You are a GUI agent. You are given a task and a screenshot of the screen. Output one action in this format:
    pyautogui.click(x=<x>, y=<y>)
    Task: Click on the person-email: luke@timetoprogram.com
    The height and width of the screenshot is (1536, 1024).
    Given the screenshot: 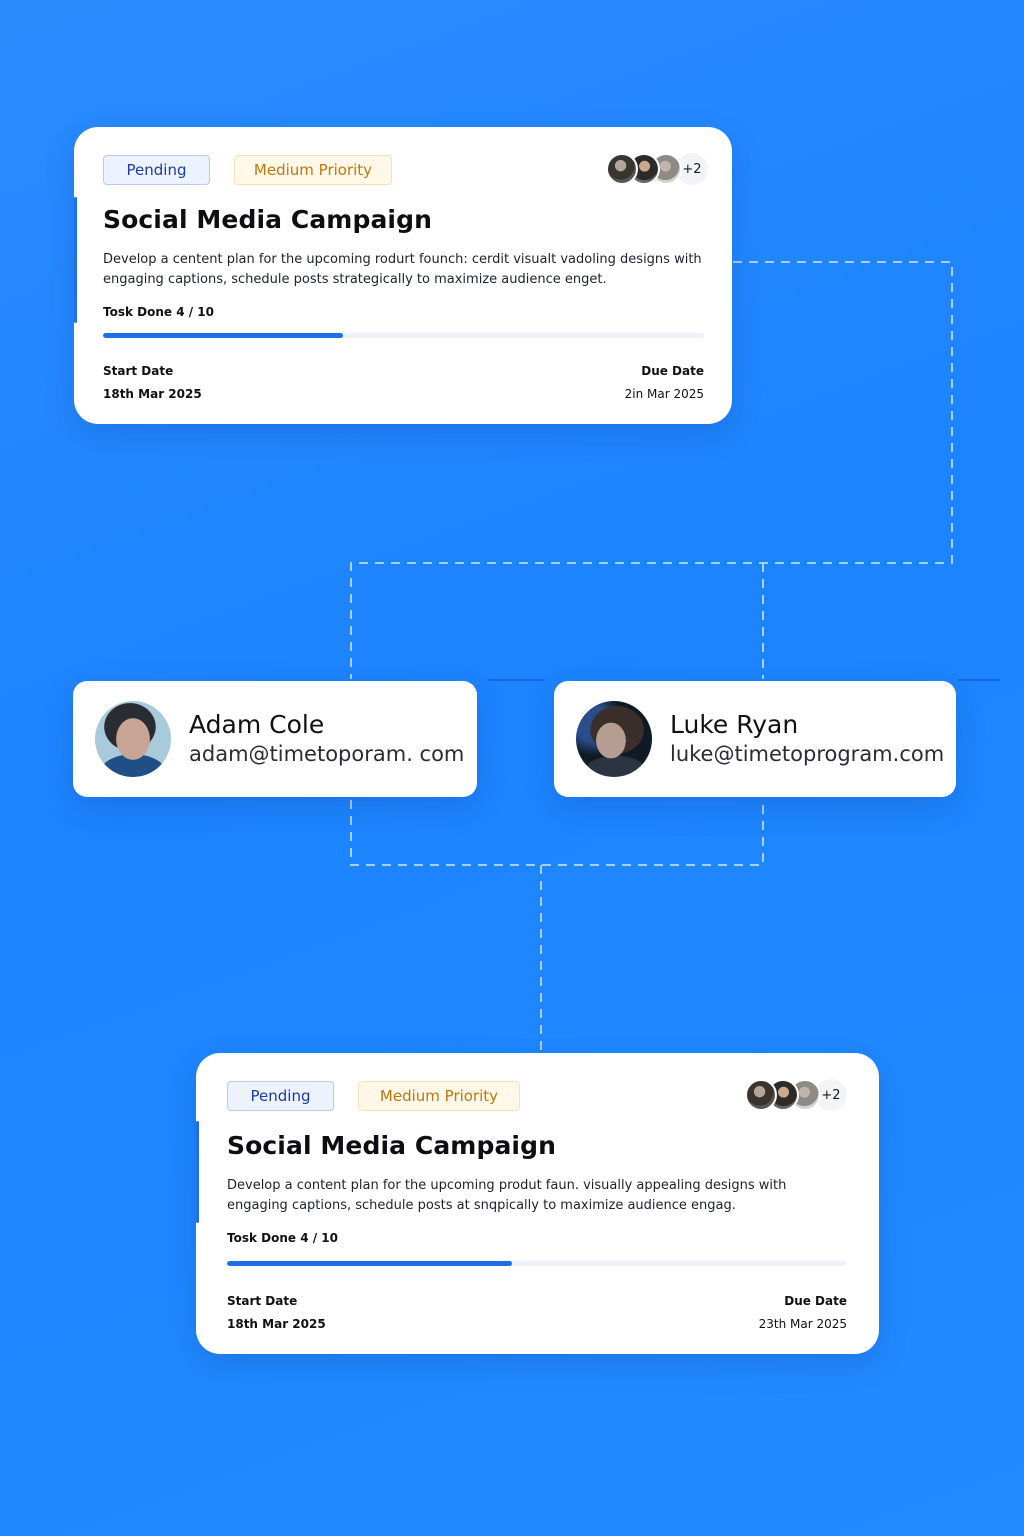 What is the action you would take?
    pyautogui.click(x=807, y=754)
    